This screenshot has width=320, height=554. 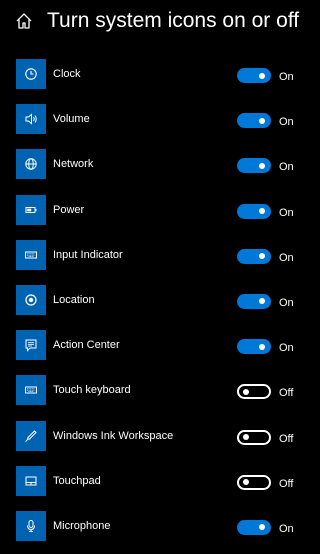 What do you see at coordinates (157, 215) in the screenshot?
I see `setting-row-power: Power On` at bounding box center [157, 215].